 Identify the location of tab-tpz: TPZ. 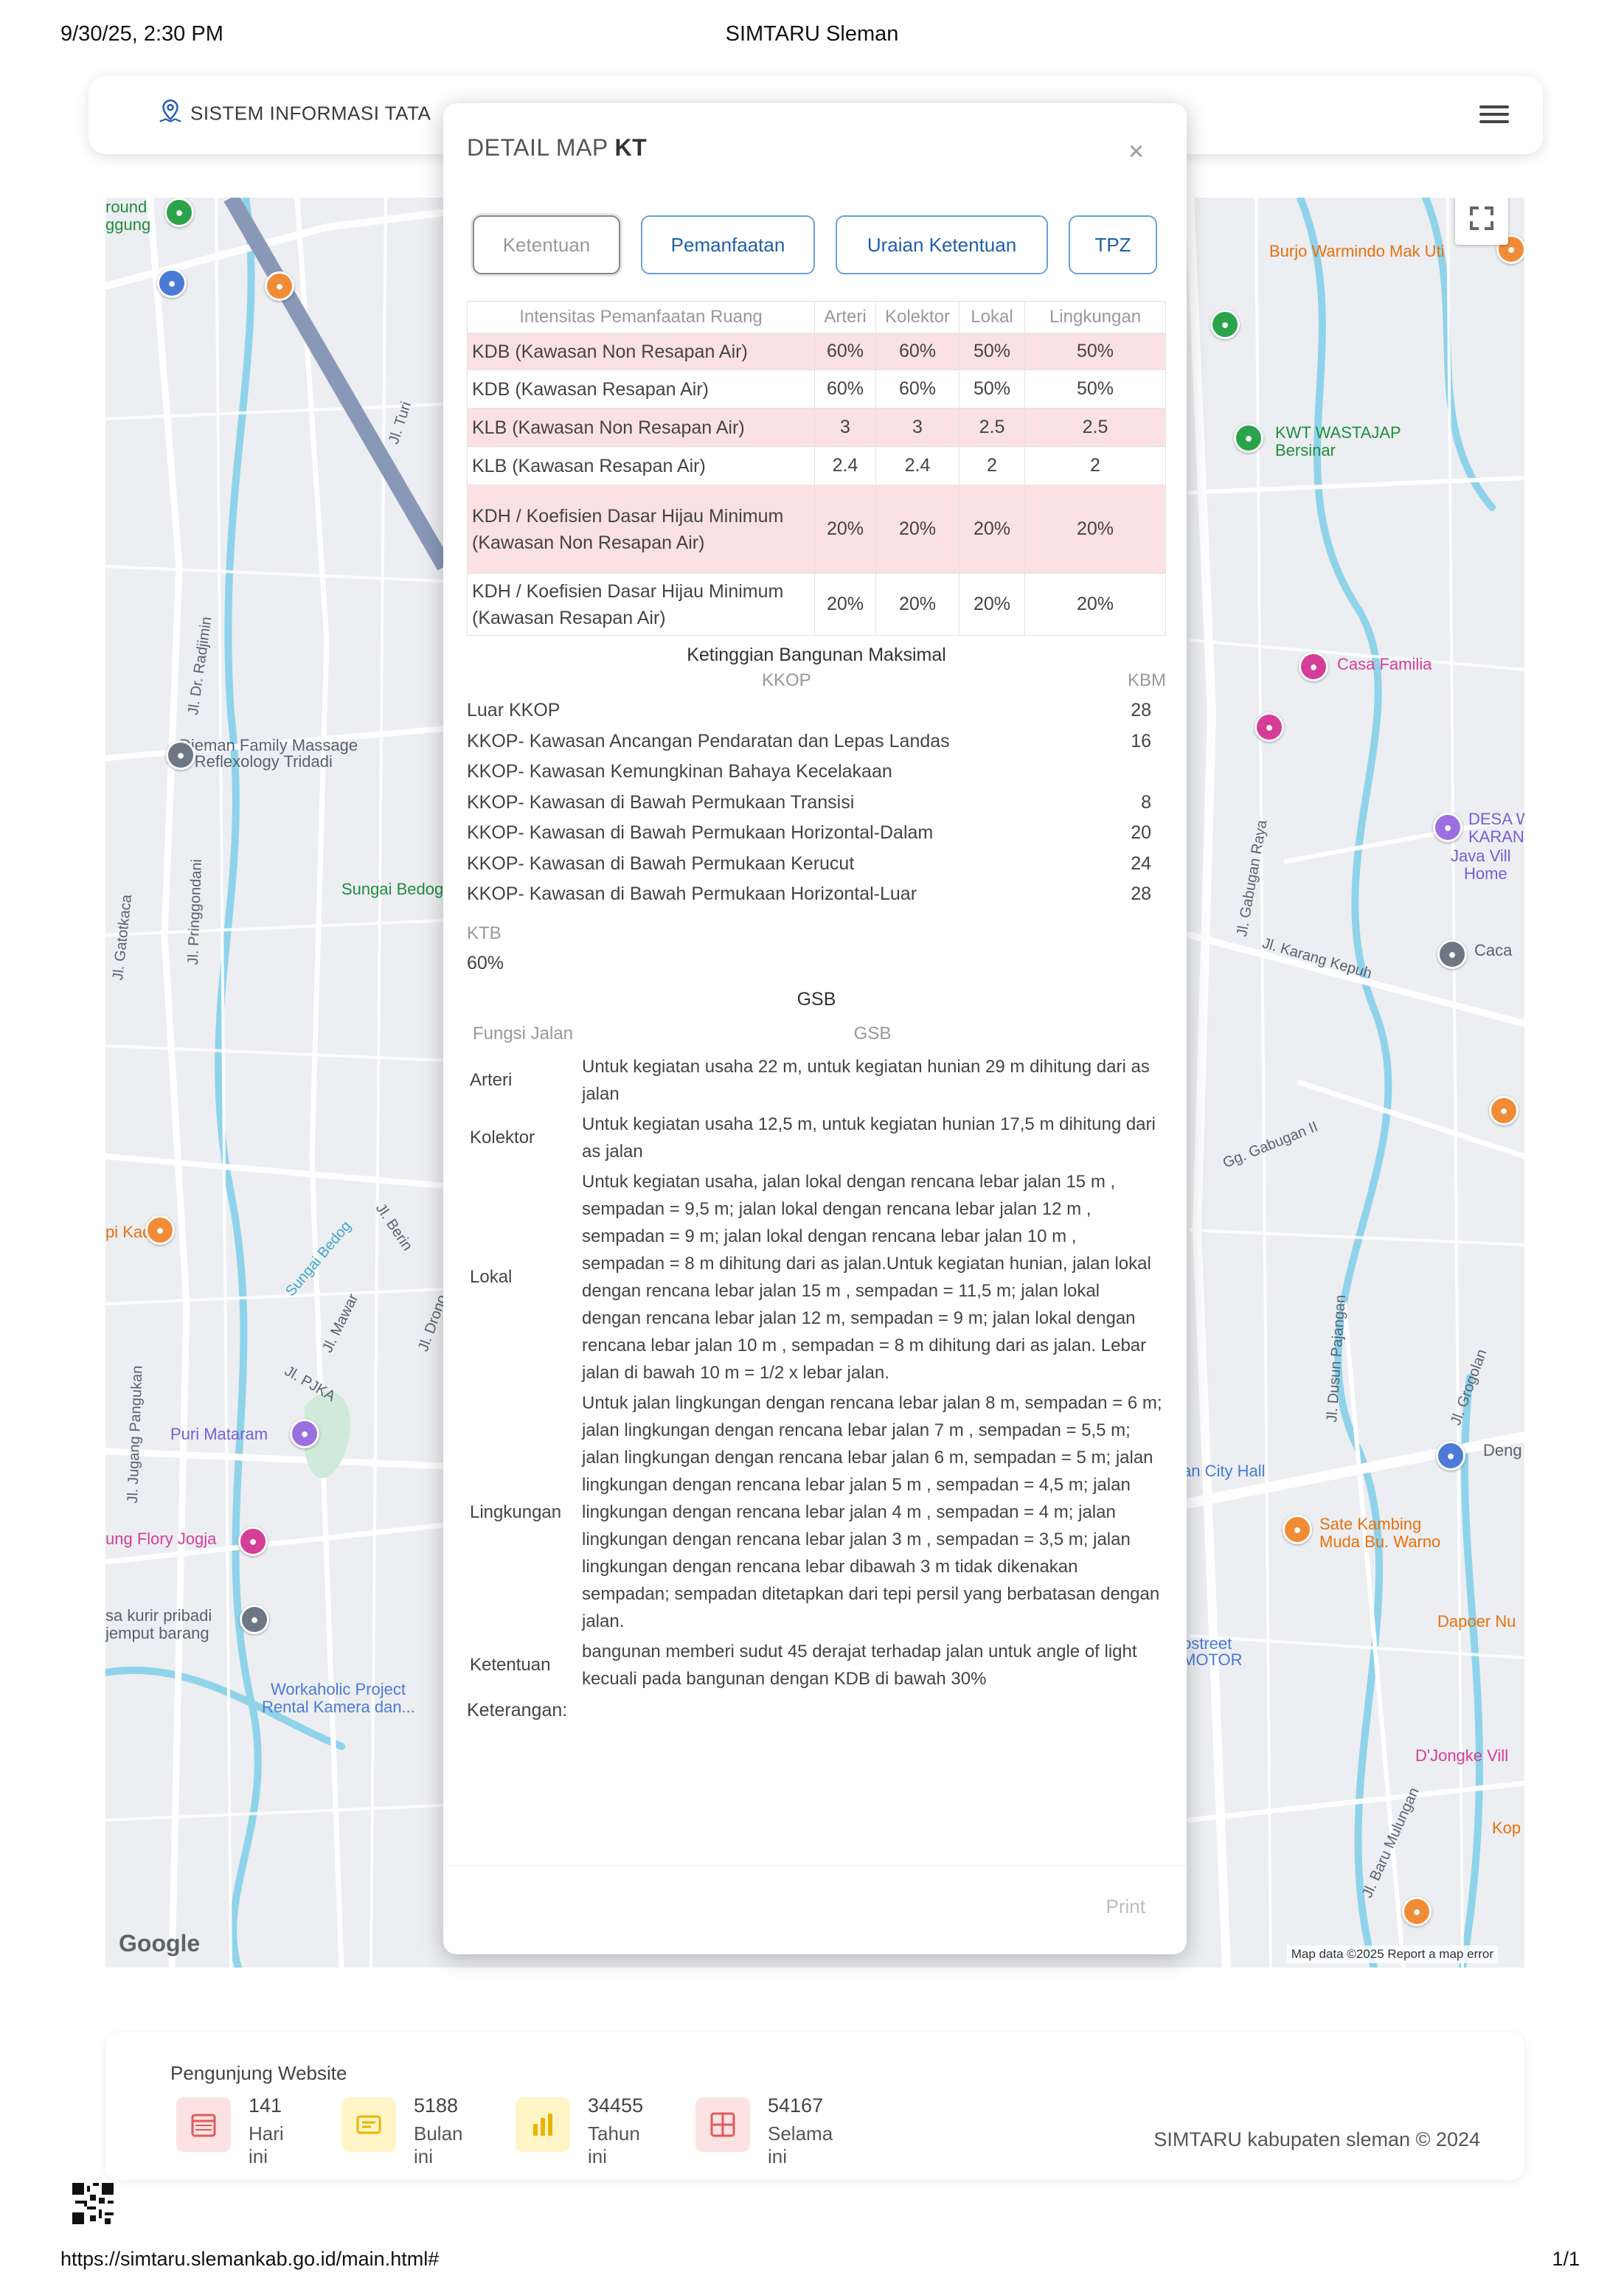
(1113, 244).